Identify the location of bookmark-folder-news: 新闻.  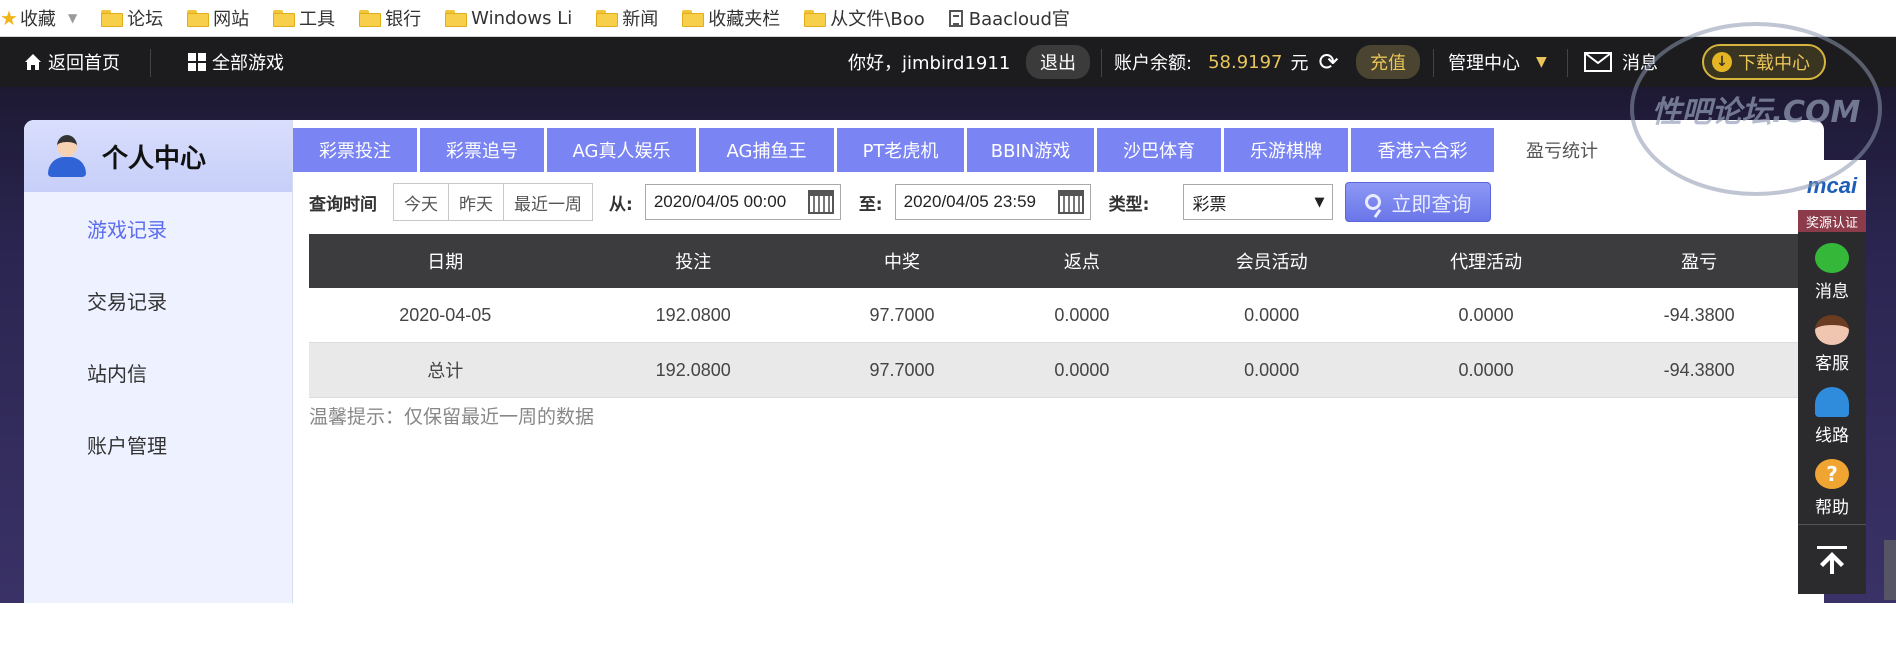
(627, 18).